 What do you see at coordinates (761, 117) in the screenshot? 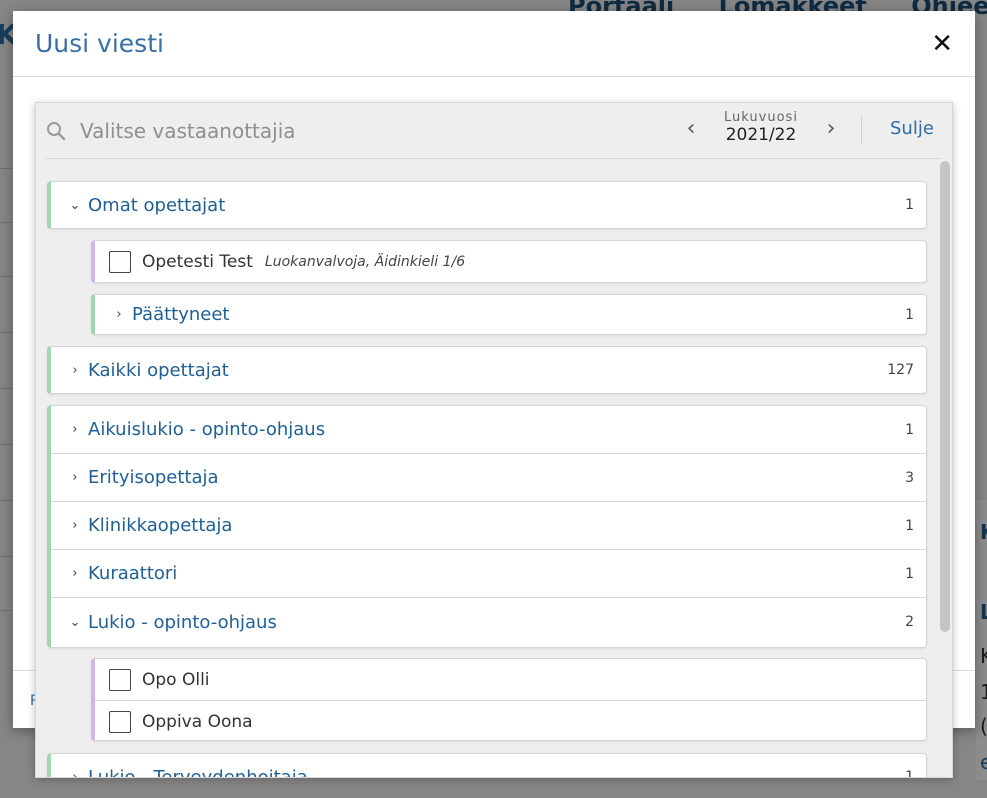
I see `school-year-label: Lukuvuosi` at bounding box center [761, 117].